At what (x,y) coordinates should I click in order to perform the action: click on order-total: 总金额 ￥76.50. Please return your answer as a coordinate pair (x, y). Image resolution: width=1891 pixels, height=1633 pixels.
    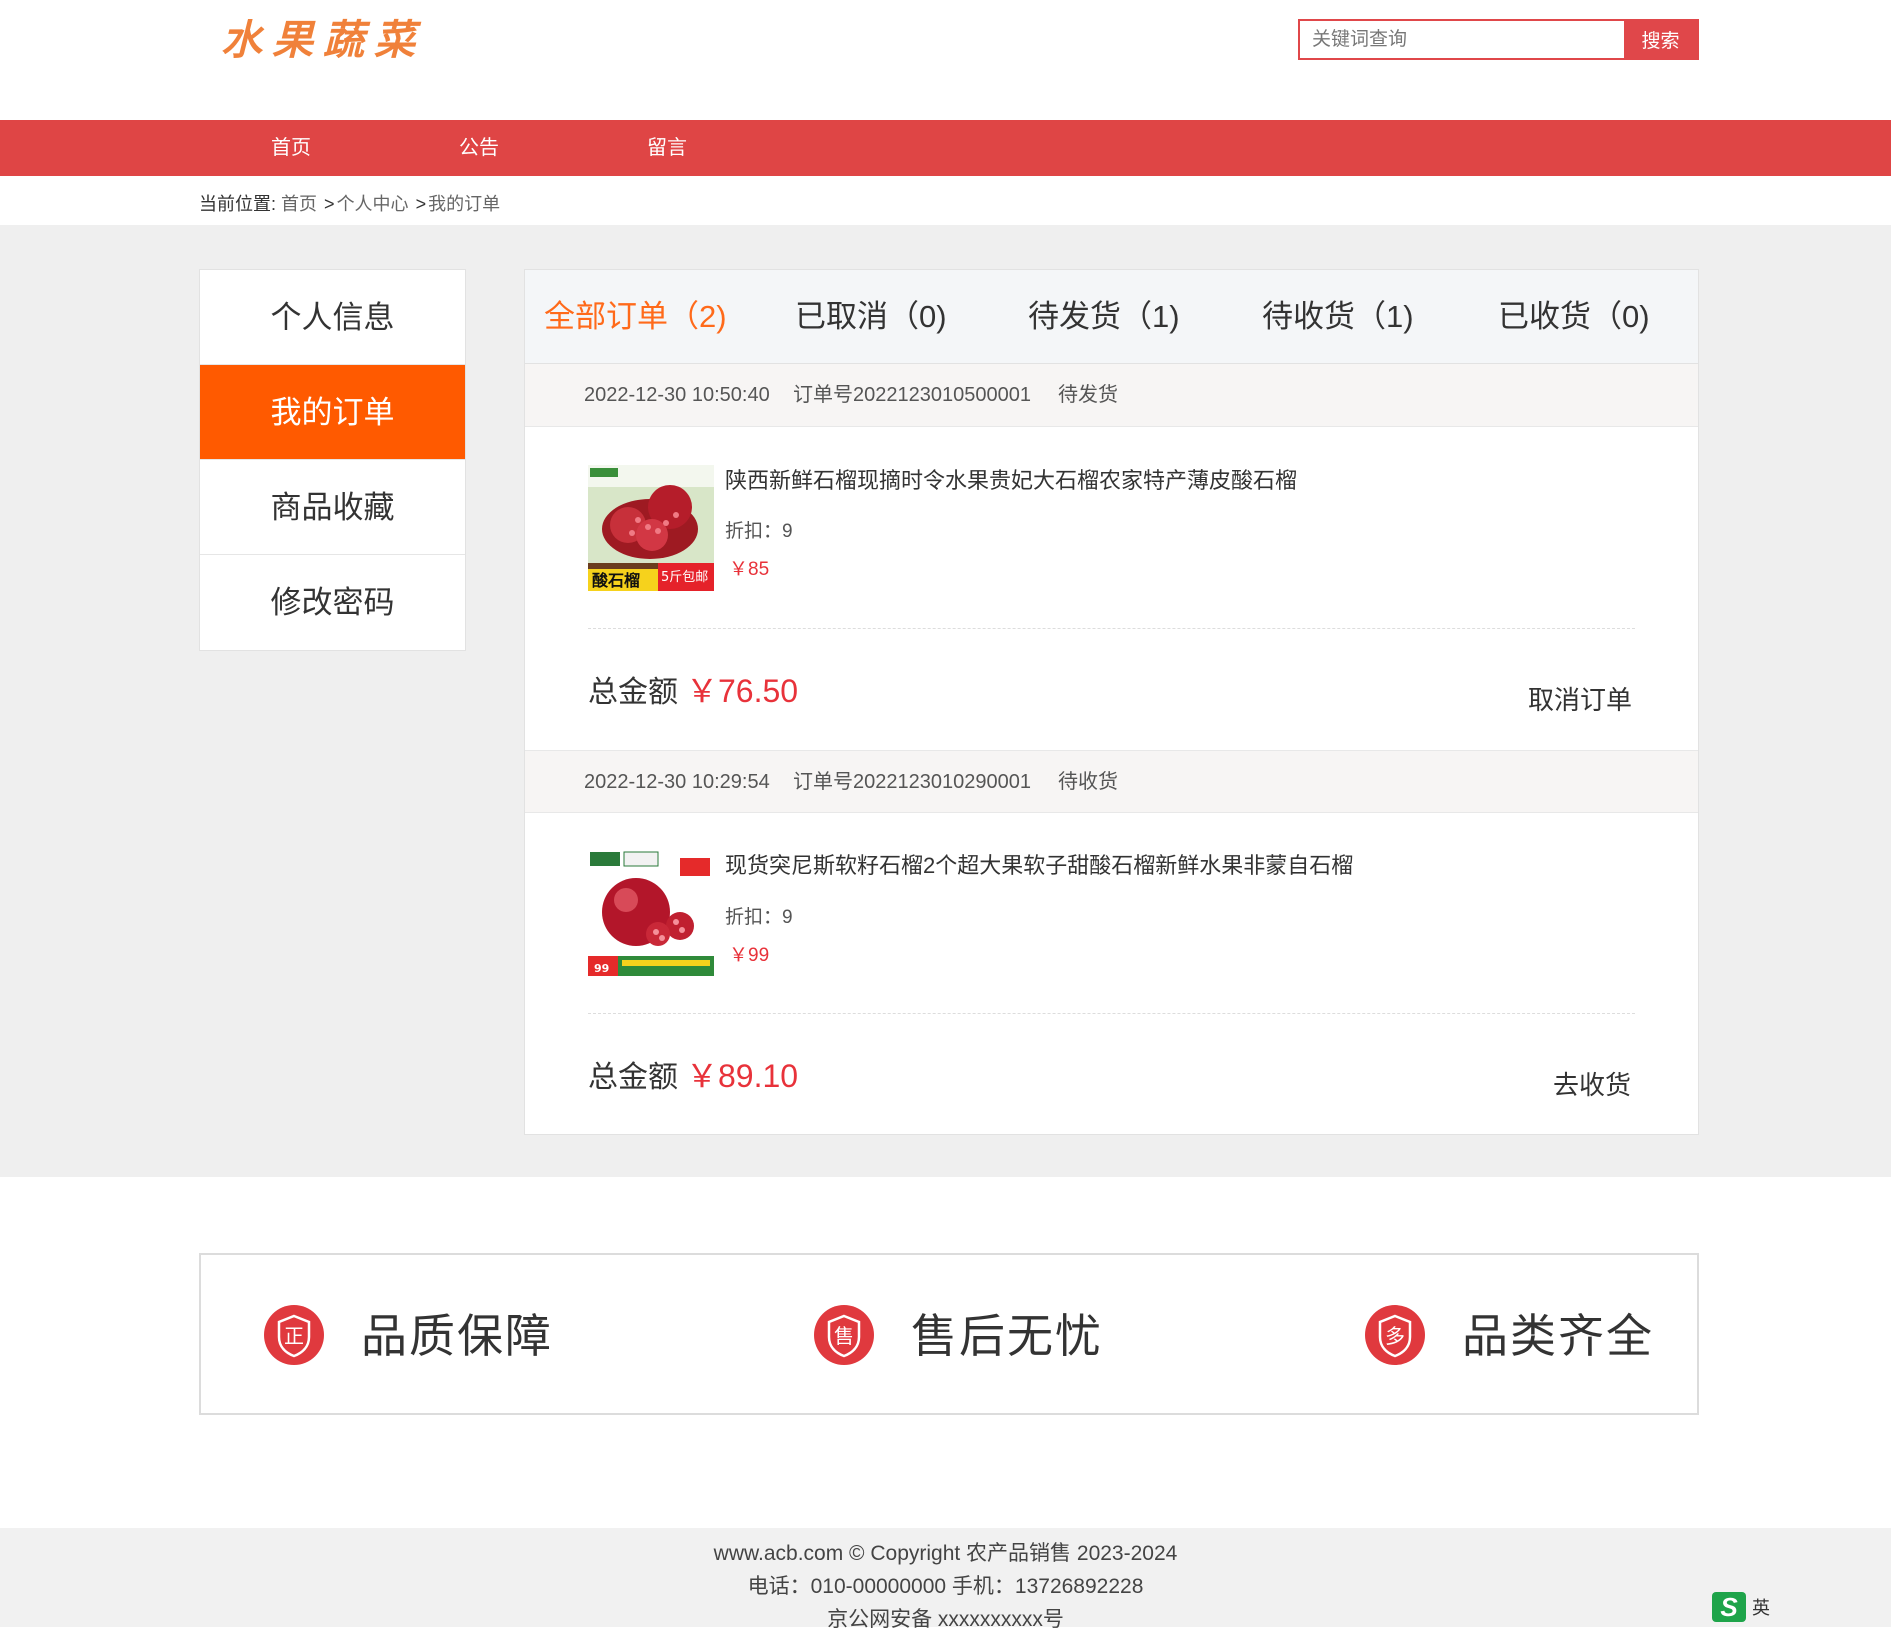
    Looking at the image, I should click on (693, 689).